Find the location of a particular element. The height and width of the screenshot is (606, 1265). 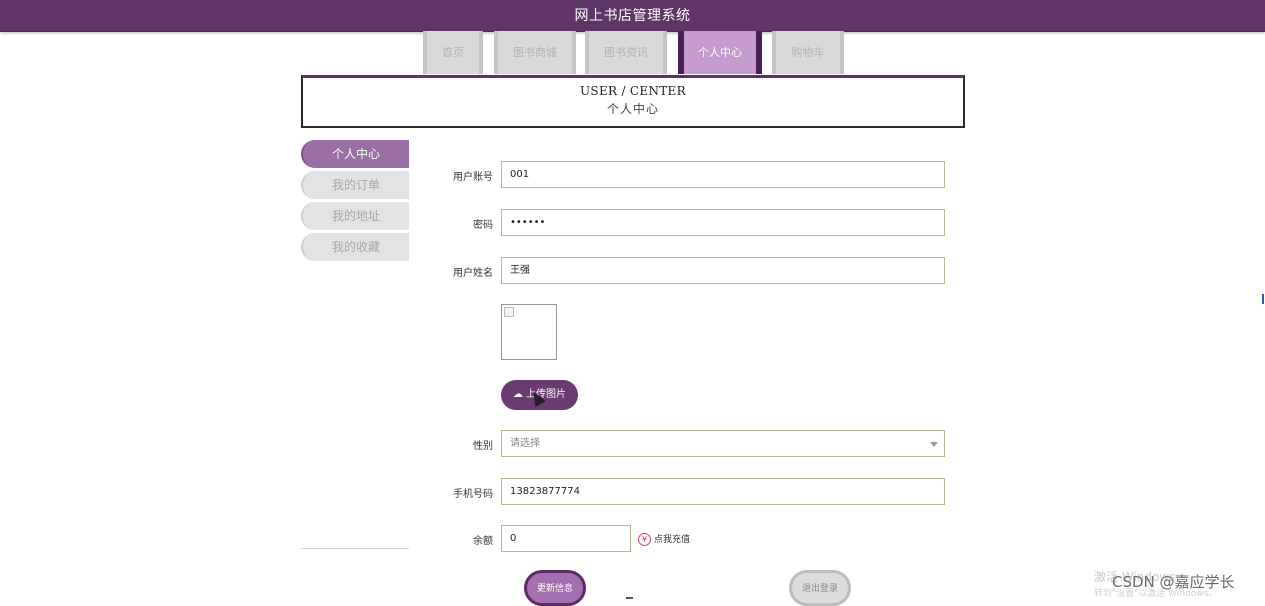

divider-mark is located at coordinates (629, 598).